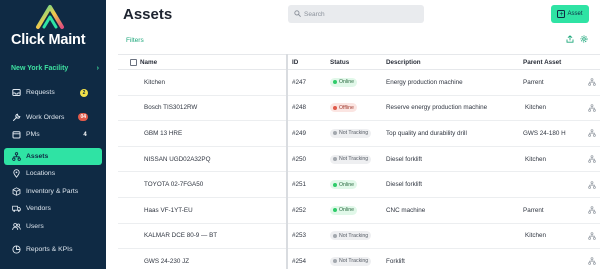  I want to click on column-divider, so click(287, 161).